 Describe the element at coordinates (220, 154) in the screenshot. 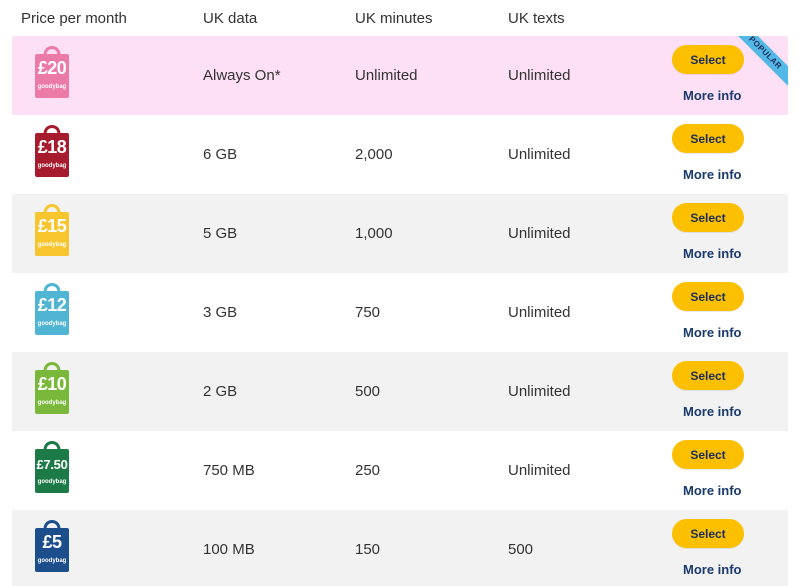

I see `plan-uk-data: 6 GB` at that location.